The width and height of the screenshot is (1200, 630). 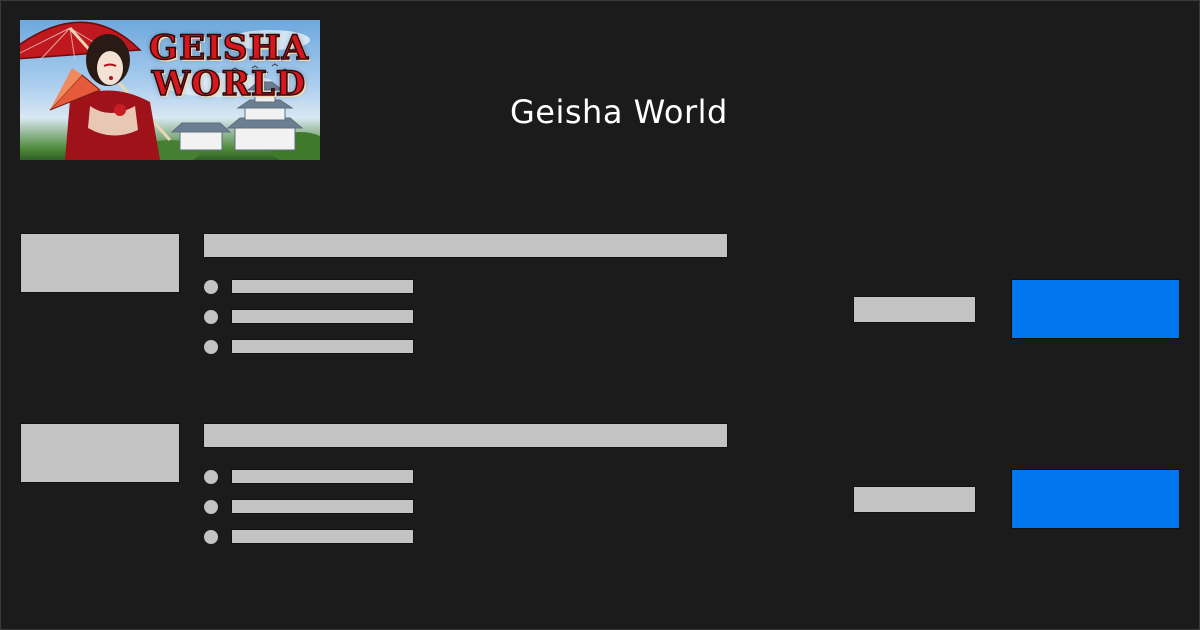 I want to click on banner-logo-line2: WORLD, so click(x=229, y=84).